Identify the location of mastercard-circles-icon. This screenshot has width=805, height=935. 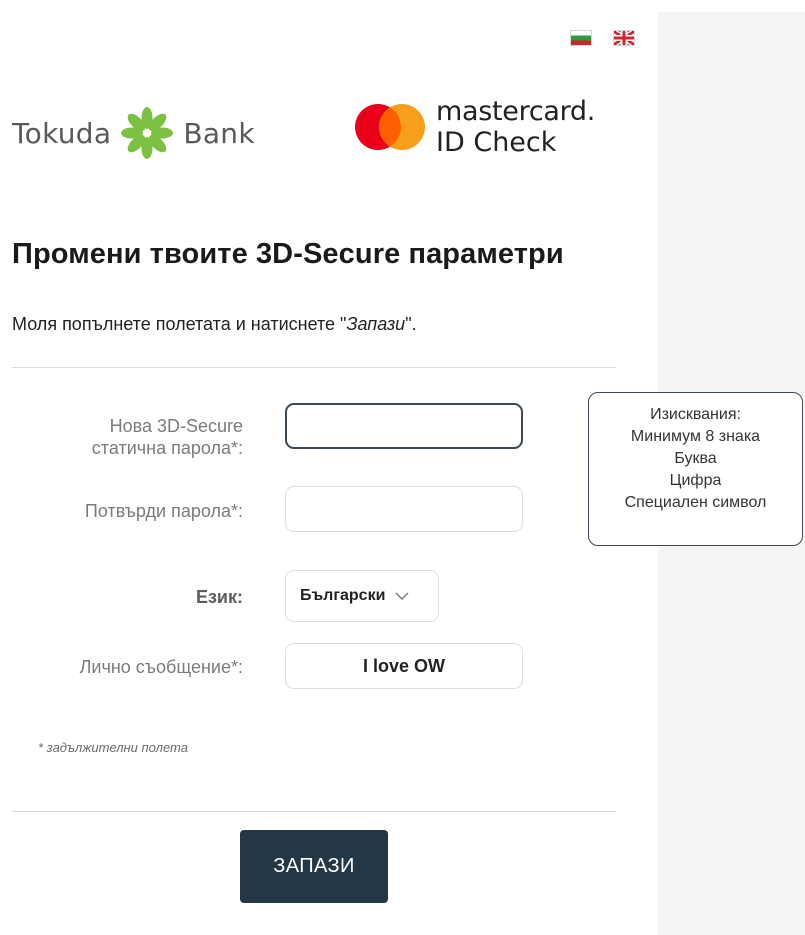
(390, 127).